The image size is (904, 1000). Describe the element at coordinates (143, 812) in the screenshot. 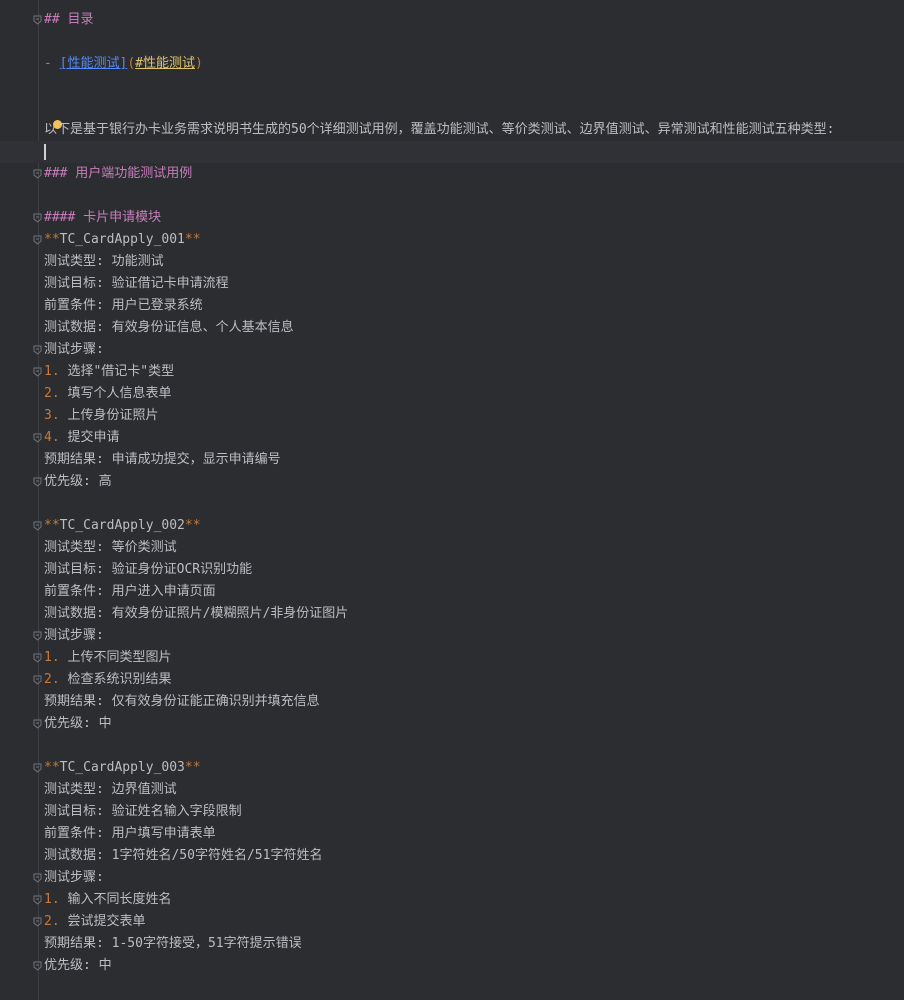

I see `case-goal-text: 测试目标: 验证姓名输入字段限制` at that location.